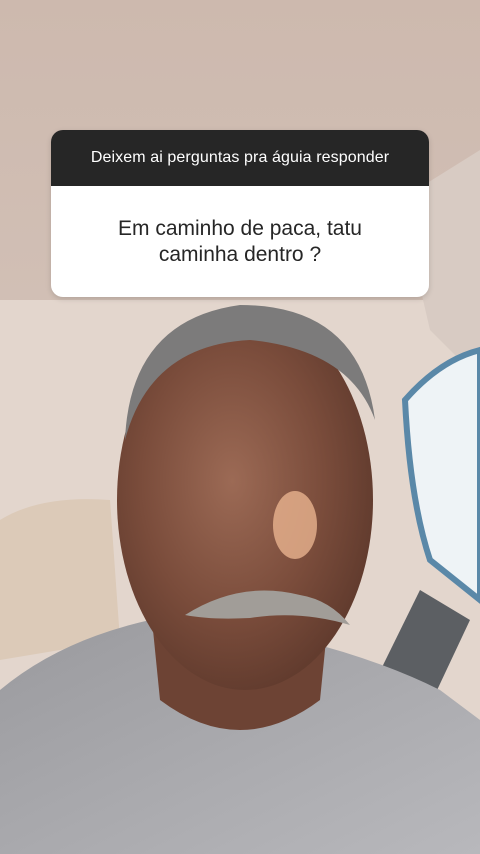 Image resolution: width=480 pixels, height=854 pixels. Describe the element at coordinates (295, 525) in the screenshot. I see `light-glare` at that location.